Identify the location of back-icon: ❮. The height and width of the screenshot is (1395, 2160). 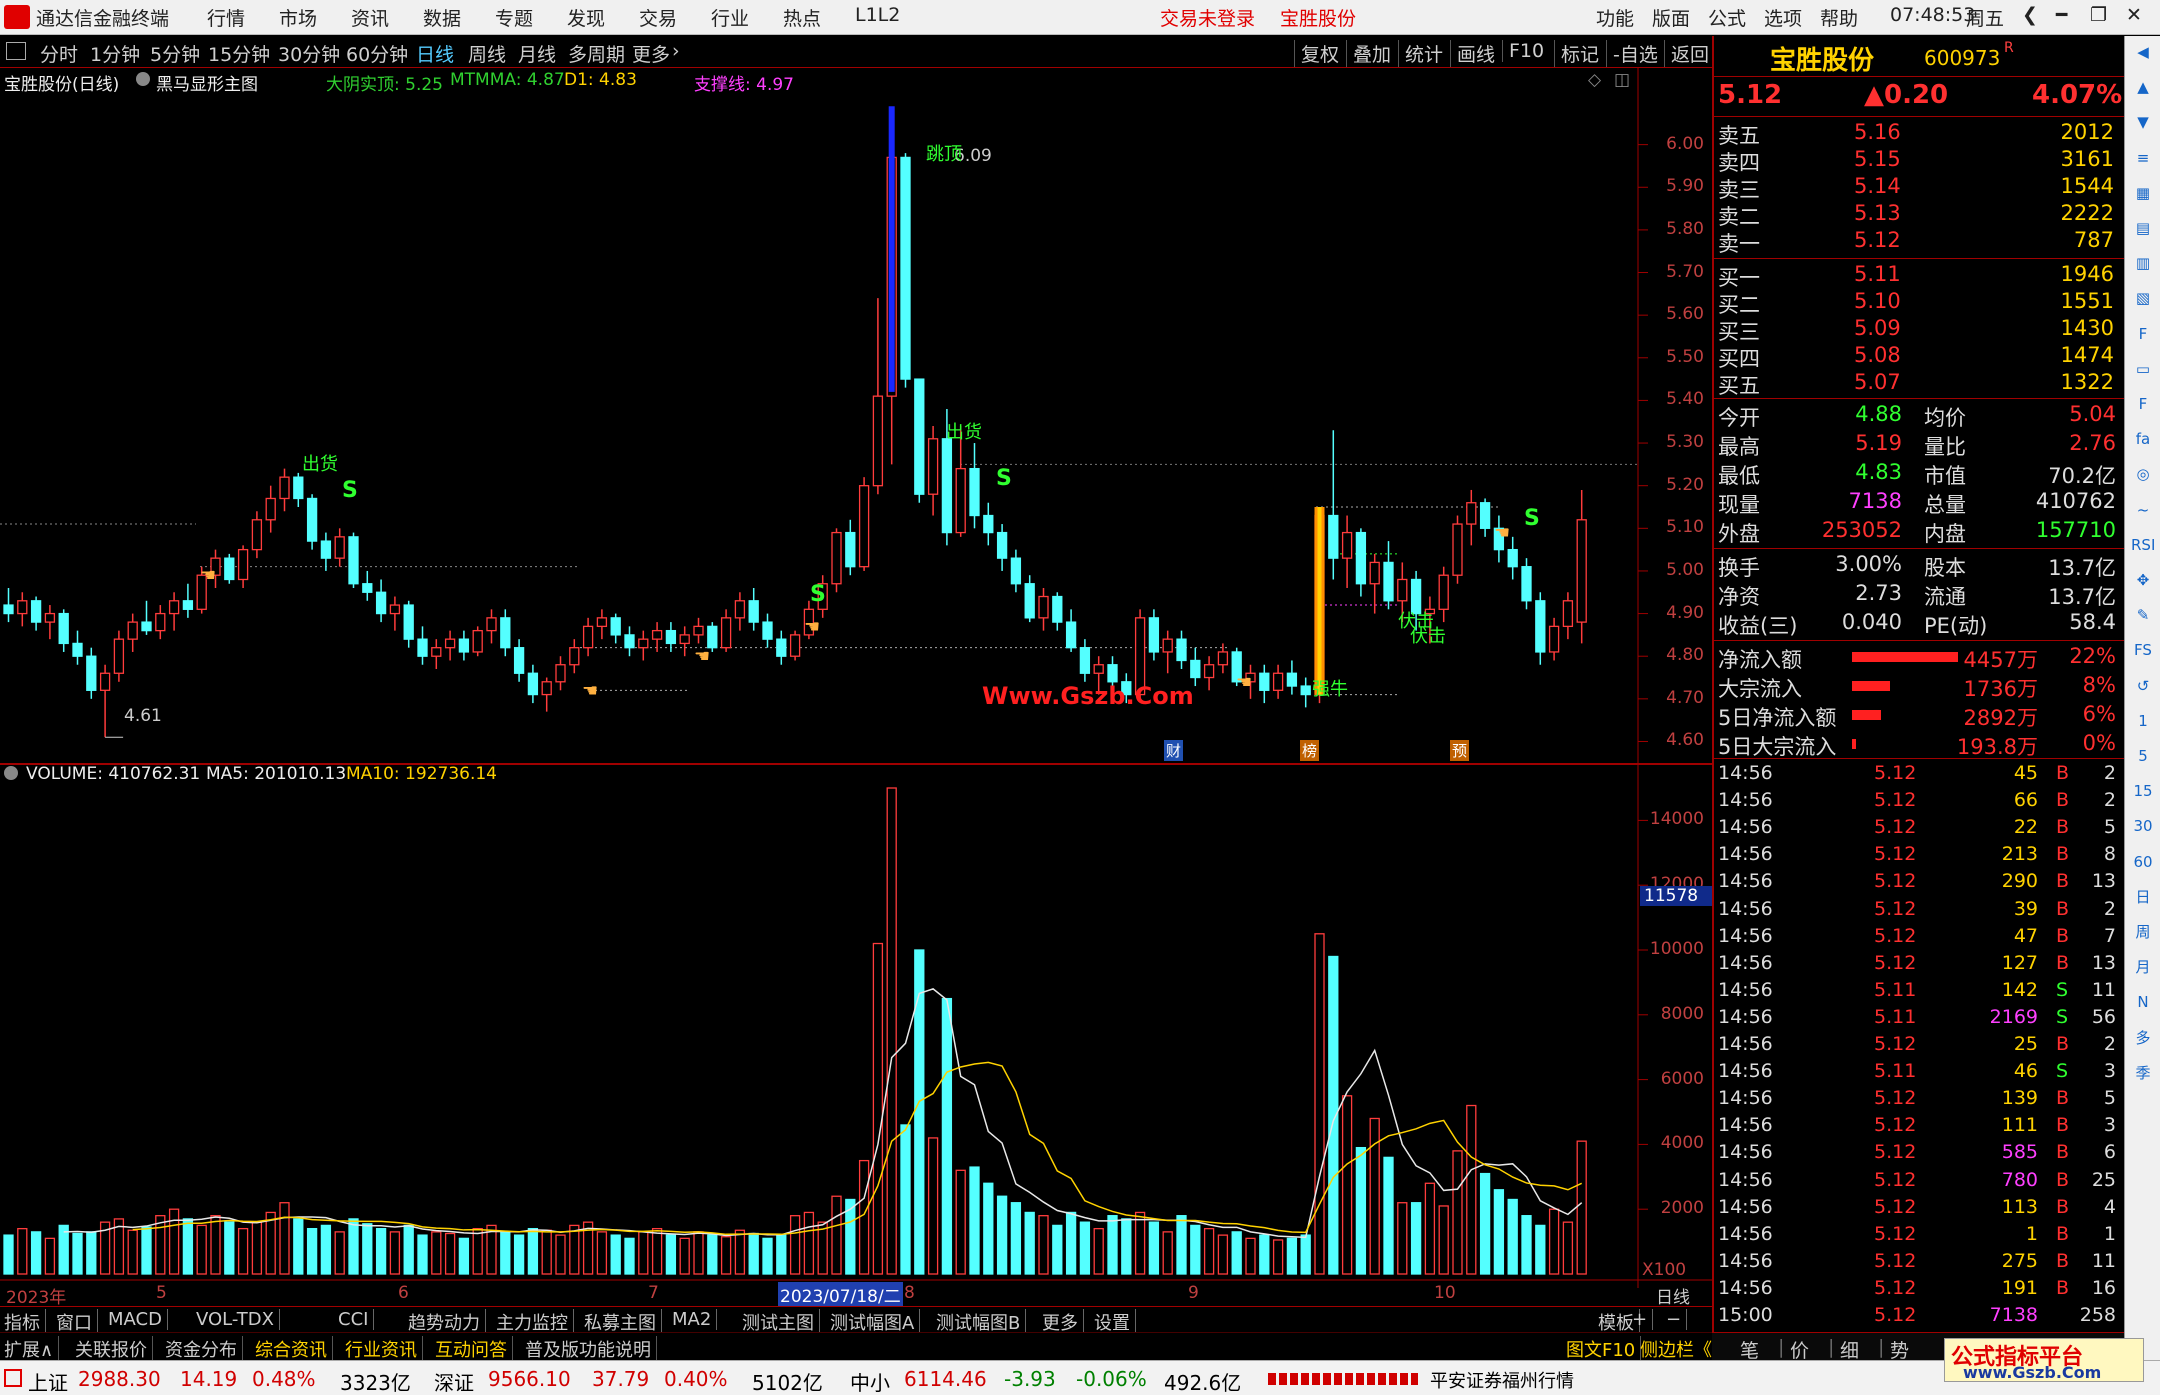
(2030, 15).